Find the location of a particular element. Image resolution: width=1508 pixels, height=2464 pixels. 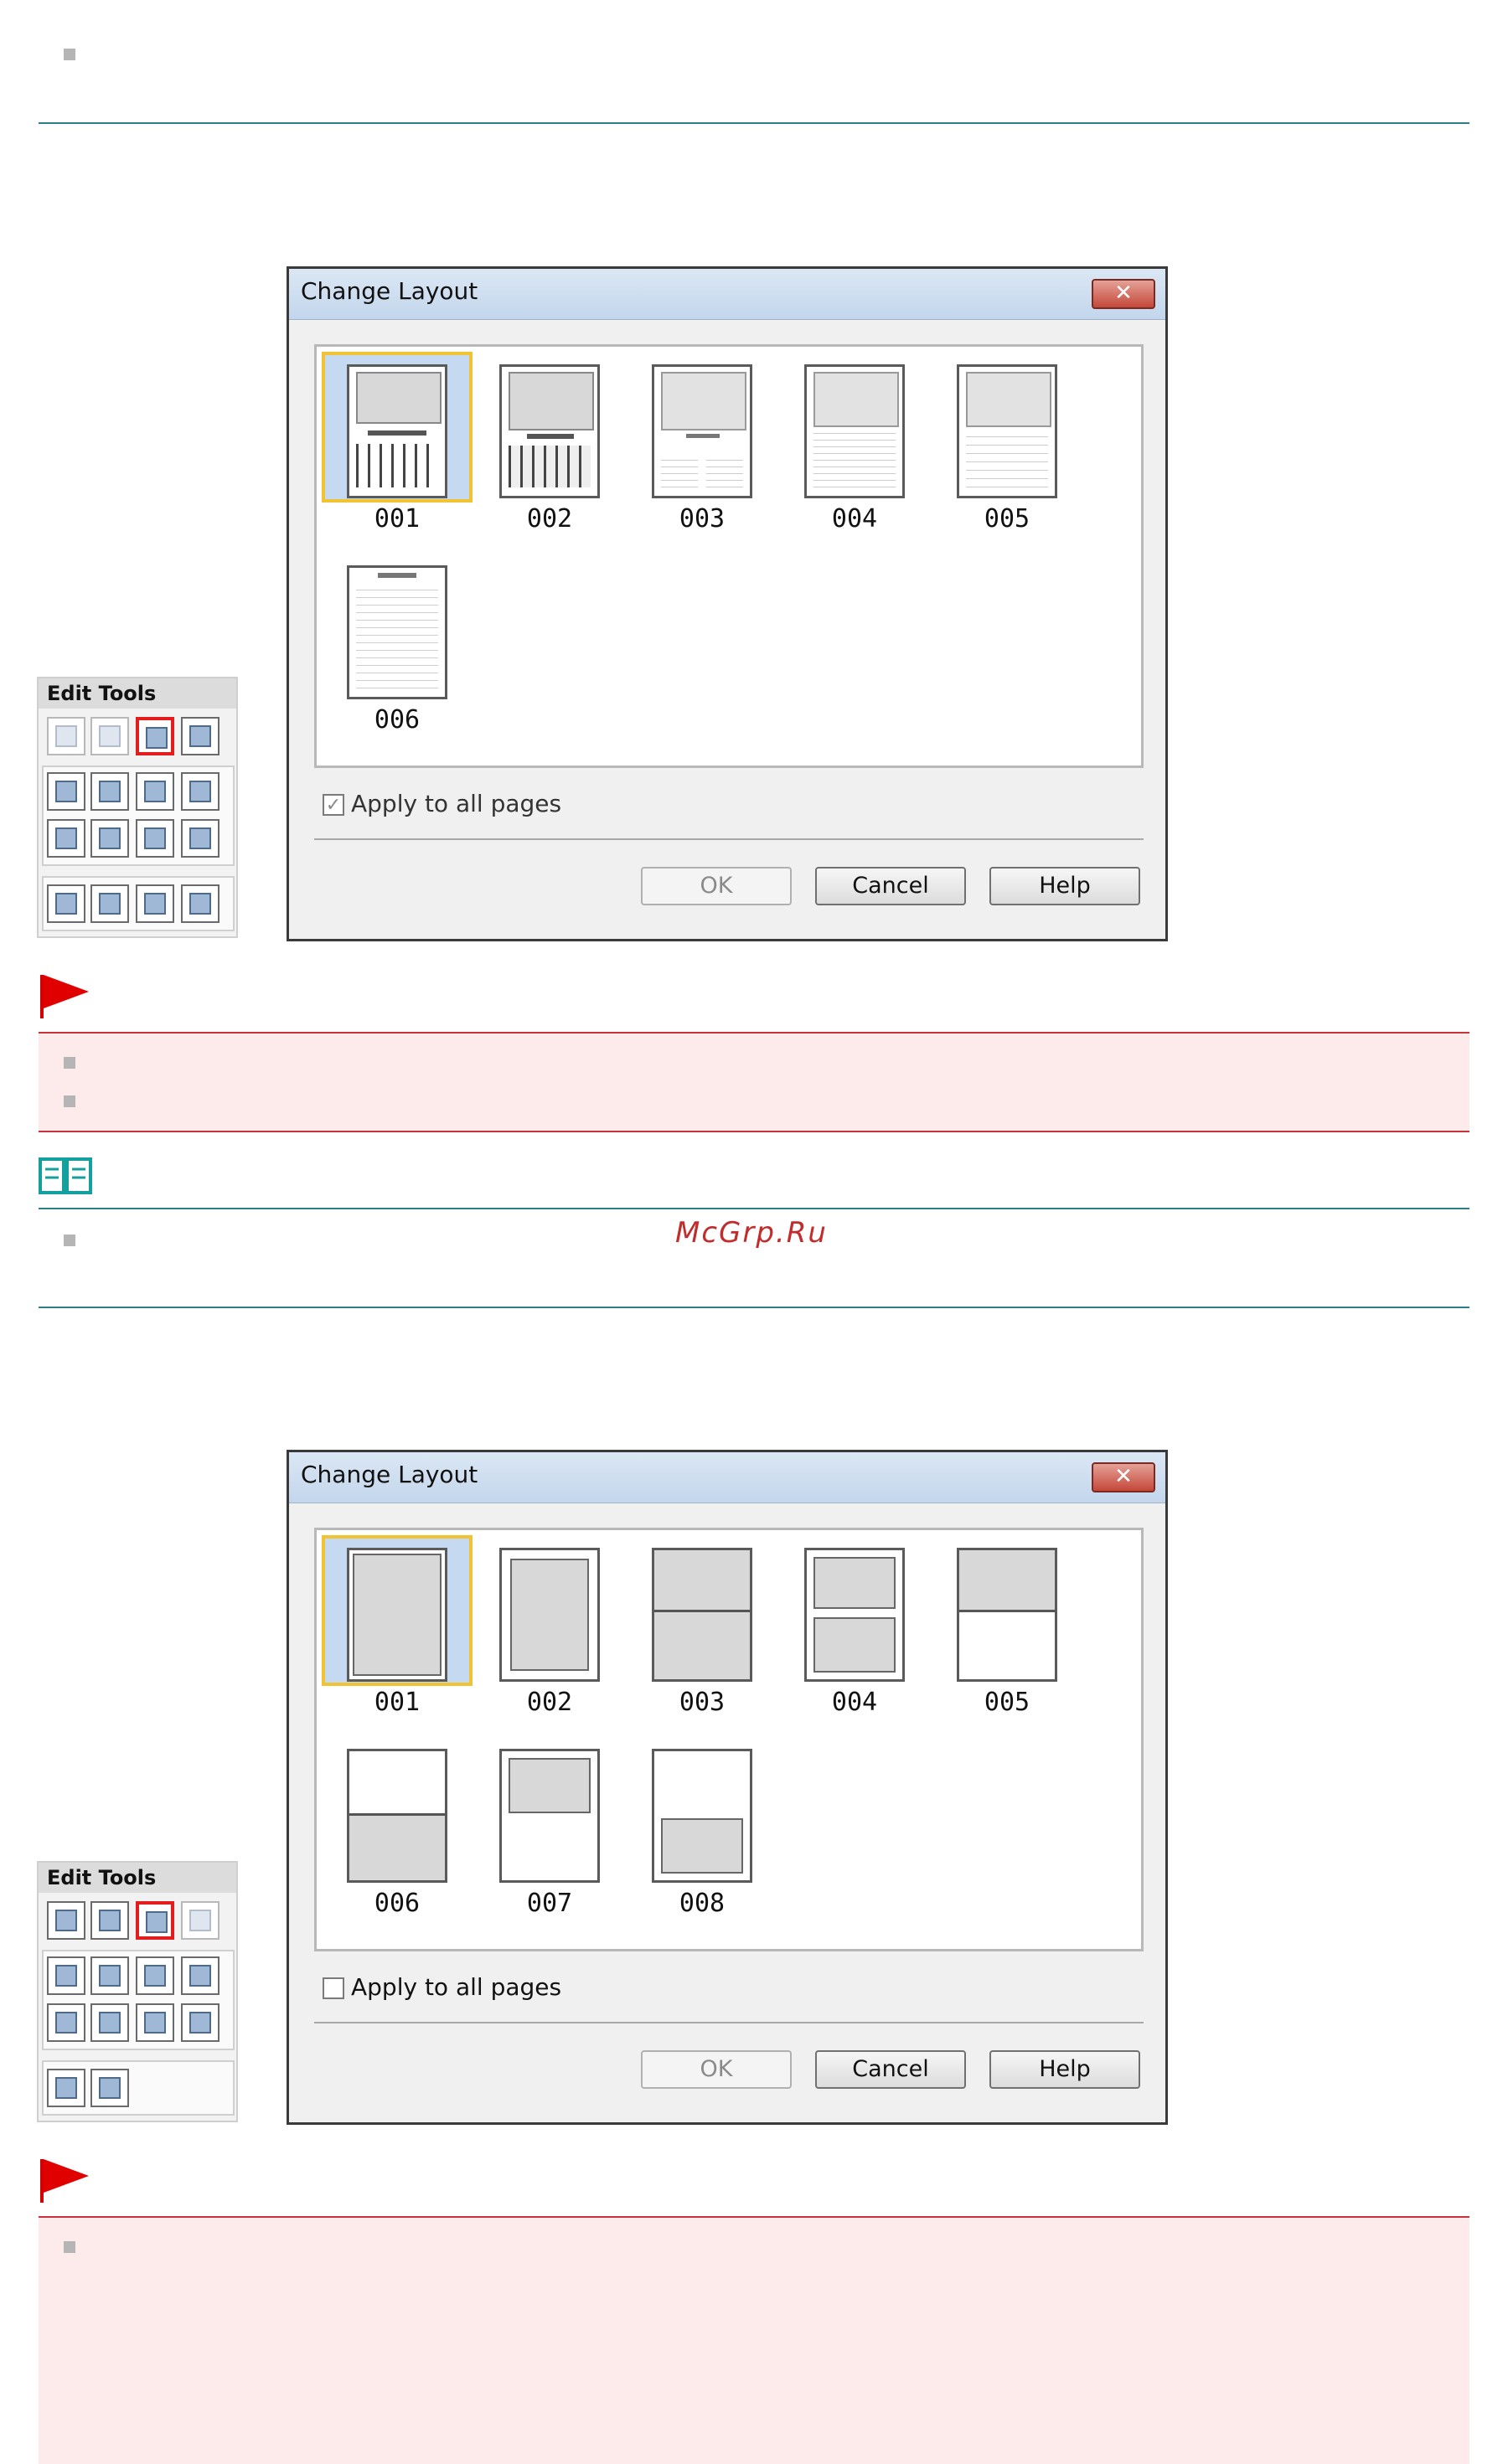

note-rule is located at coordinates (754, 1208).